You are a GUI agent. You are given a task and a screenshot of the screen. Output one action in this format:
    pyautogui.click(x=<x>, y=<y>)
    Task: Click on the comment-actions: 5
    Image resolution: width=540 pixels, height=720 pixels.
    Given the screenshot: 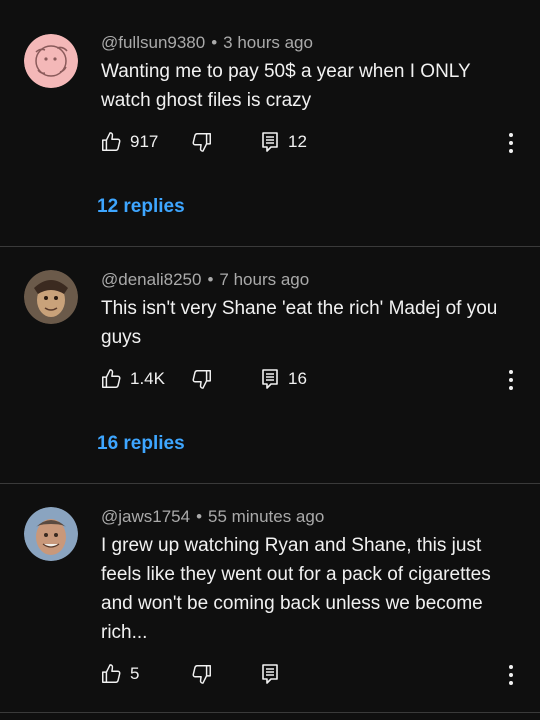 What is the action you would take?
    pyautogui.click(x=315, y=676)
    